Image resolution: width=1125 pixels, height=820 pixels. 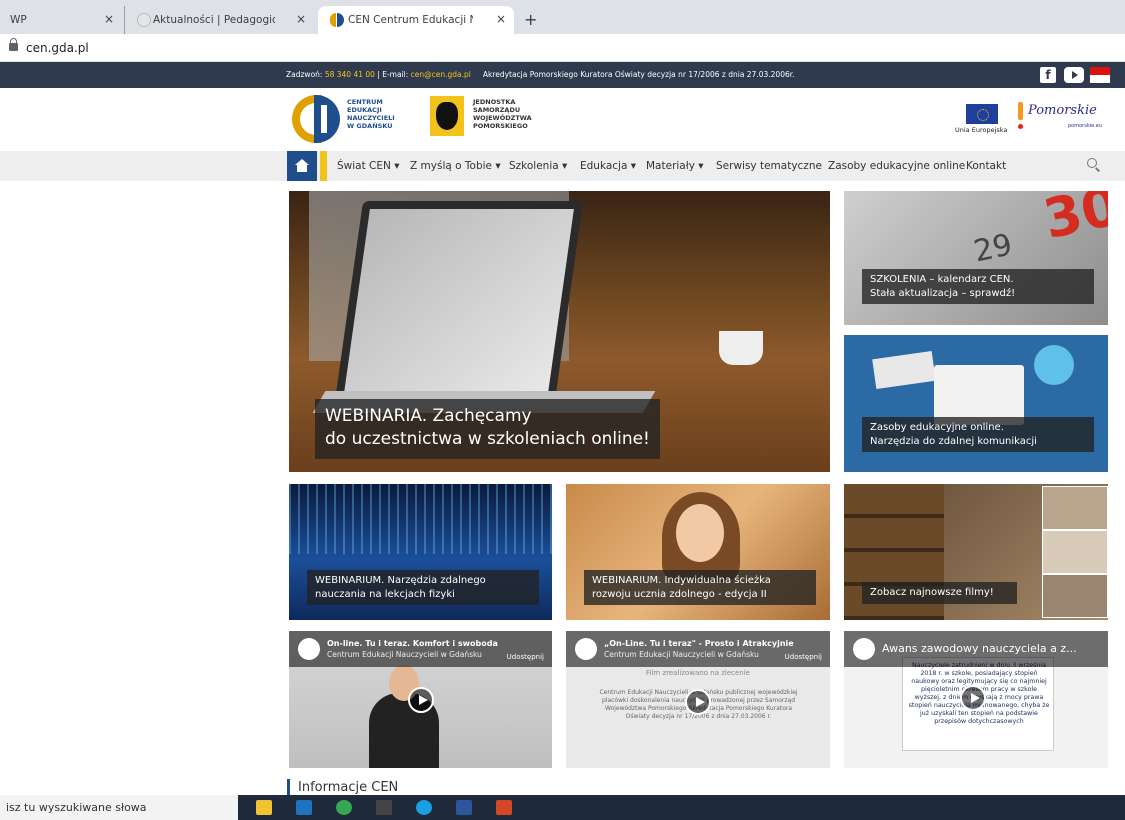 I want to click on nav-materialy: Materiały ▾, so click(x=675, y=166).